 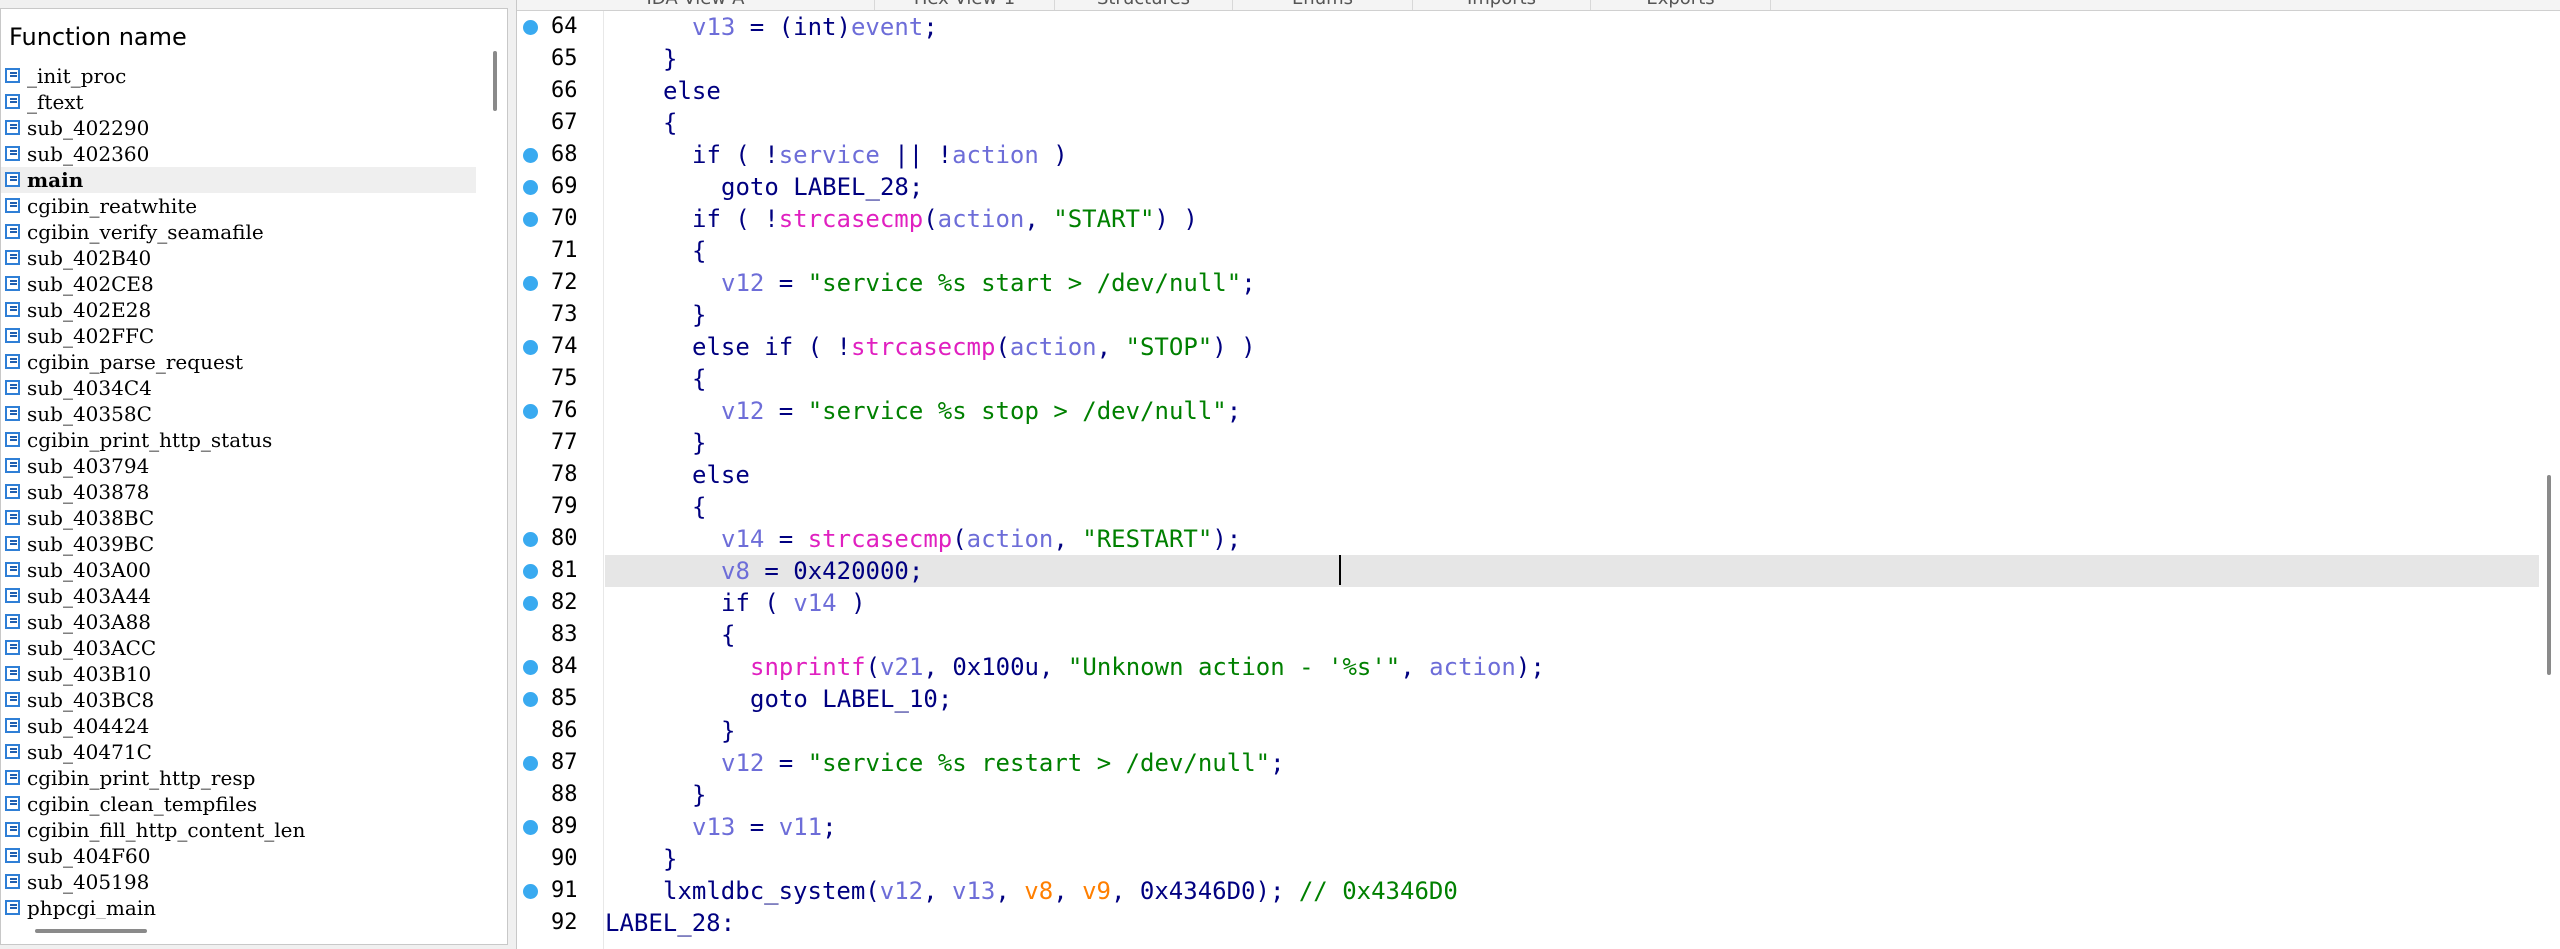 What do you see at coordinates (1538, 379) in the screenshot?
I see `code-line: 75 {` at bounding box center [1538, 379].